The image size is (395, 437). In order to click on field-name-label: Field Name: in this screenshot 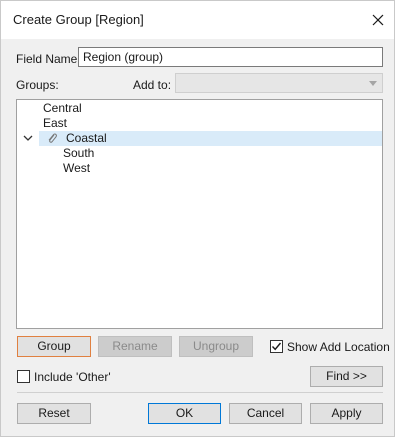, I will do `click(48, 59)`.